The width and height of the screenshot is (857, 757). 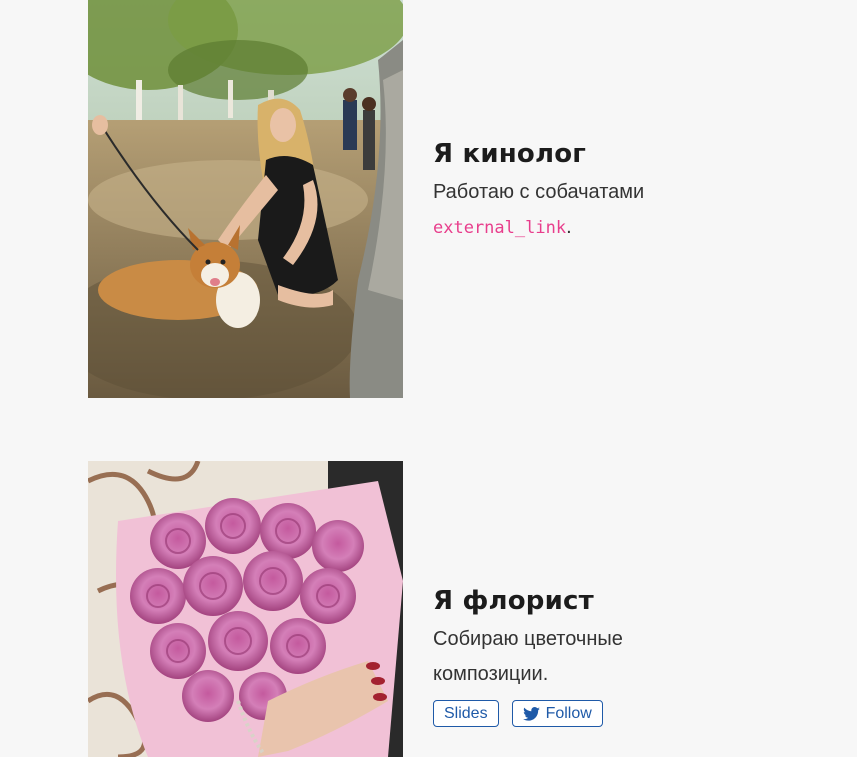 What do you see at coordinates (598, 210) in the screenshot?
I see `dog-trainer-description: Работаю с собачатами external_link.` at bounding box center [598, 210].